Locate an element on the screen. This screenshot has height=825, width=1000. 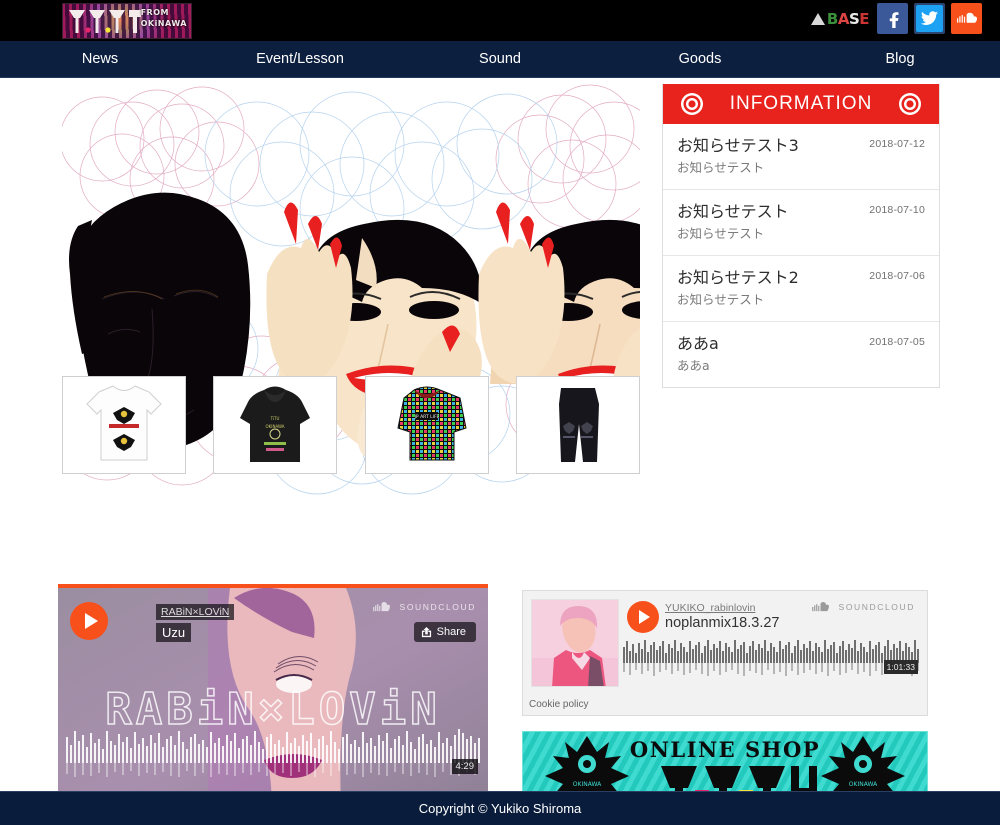
player-small-artwork is located at coordinates (575, 643).